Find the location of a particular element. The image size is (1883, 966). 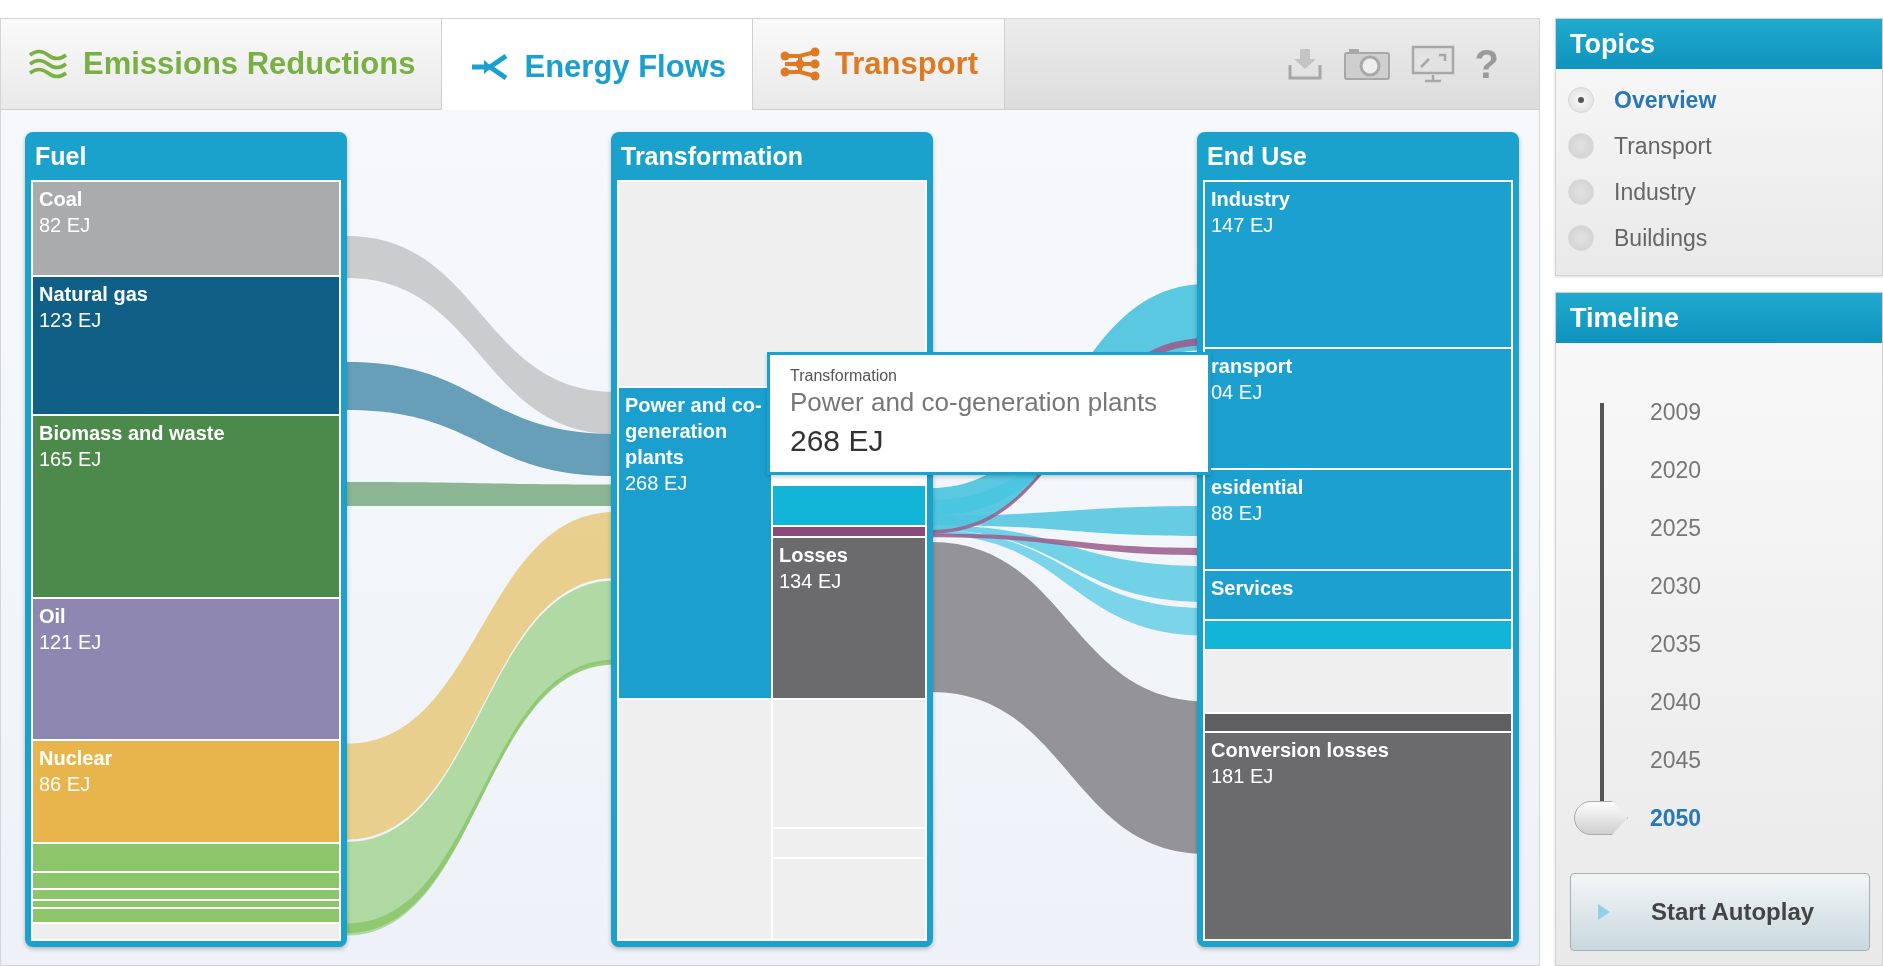

flow-node: Oil 121 EJ is located at coordinates (186, 668).